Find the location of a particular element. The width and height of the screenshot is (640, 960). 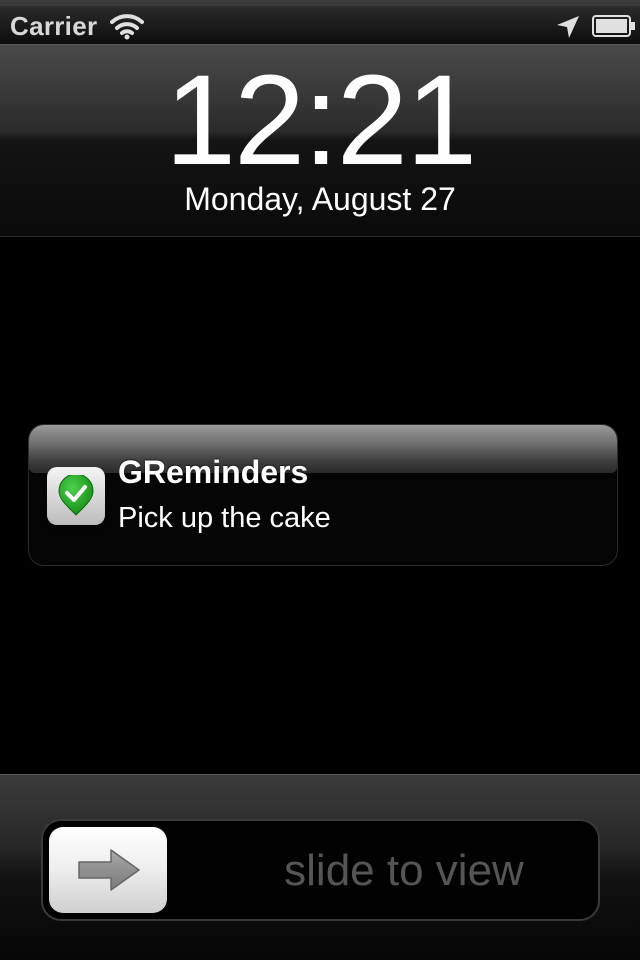

right-arrow-icon is located at coordinates (109, 870).